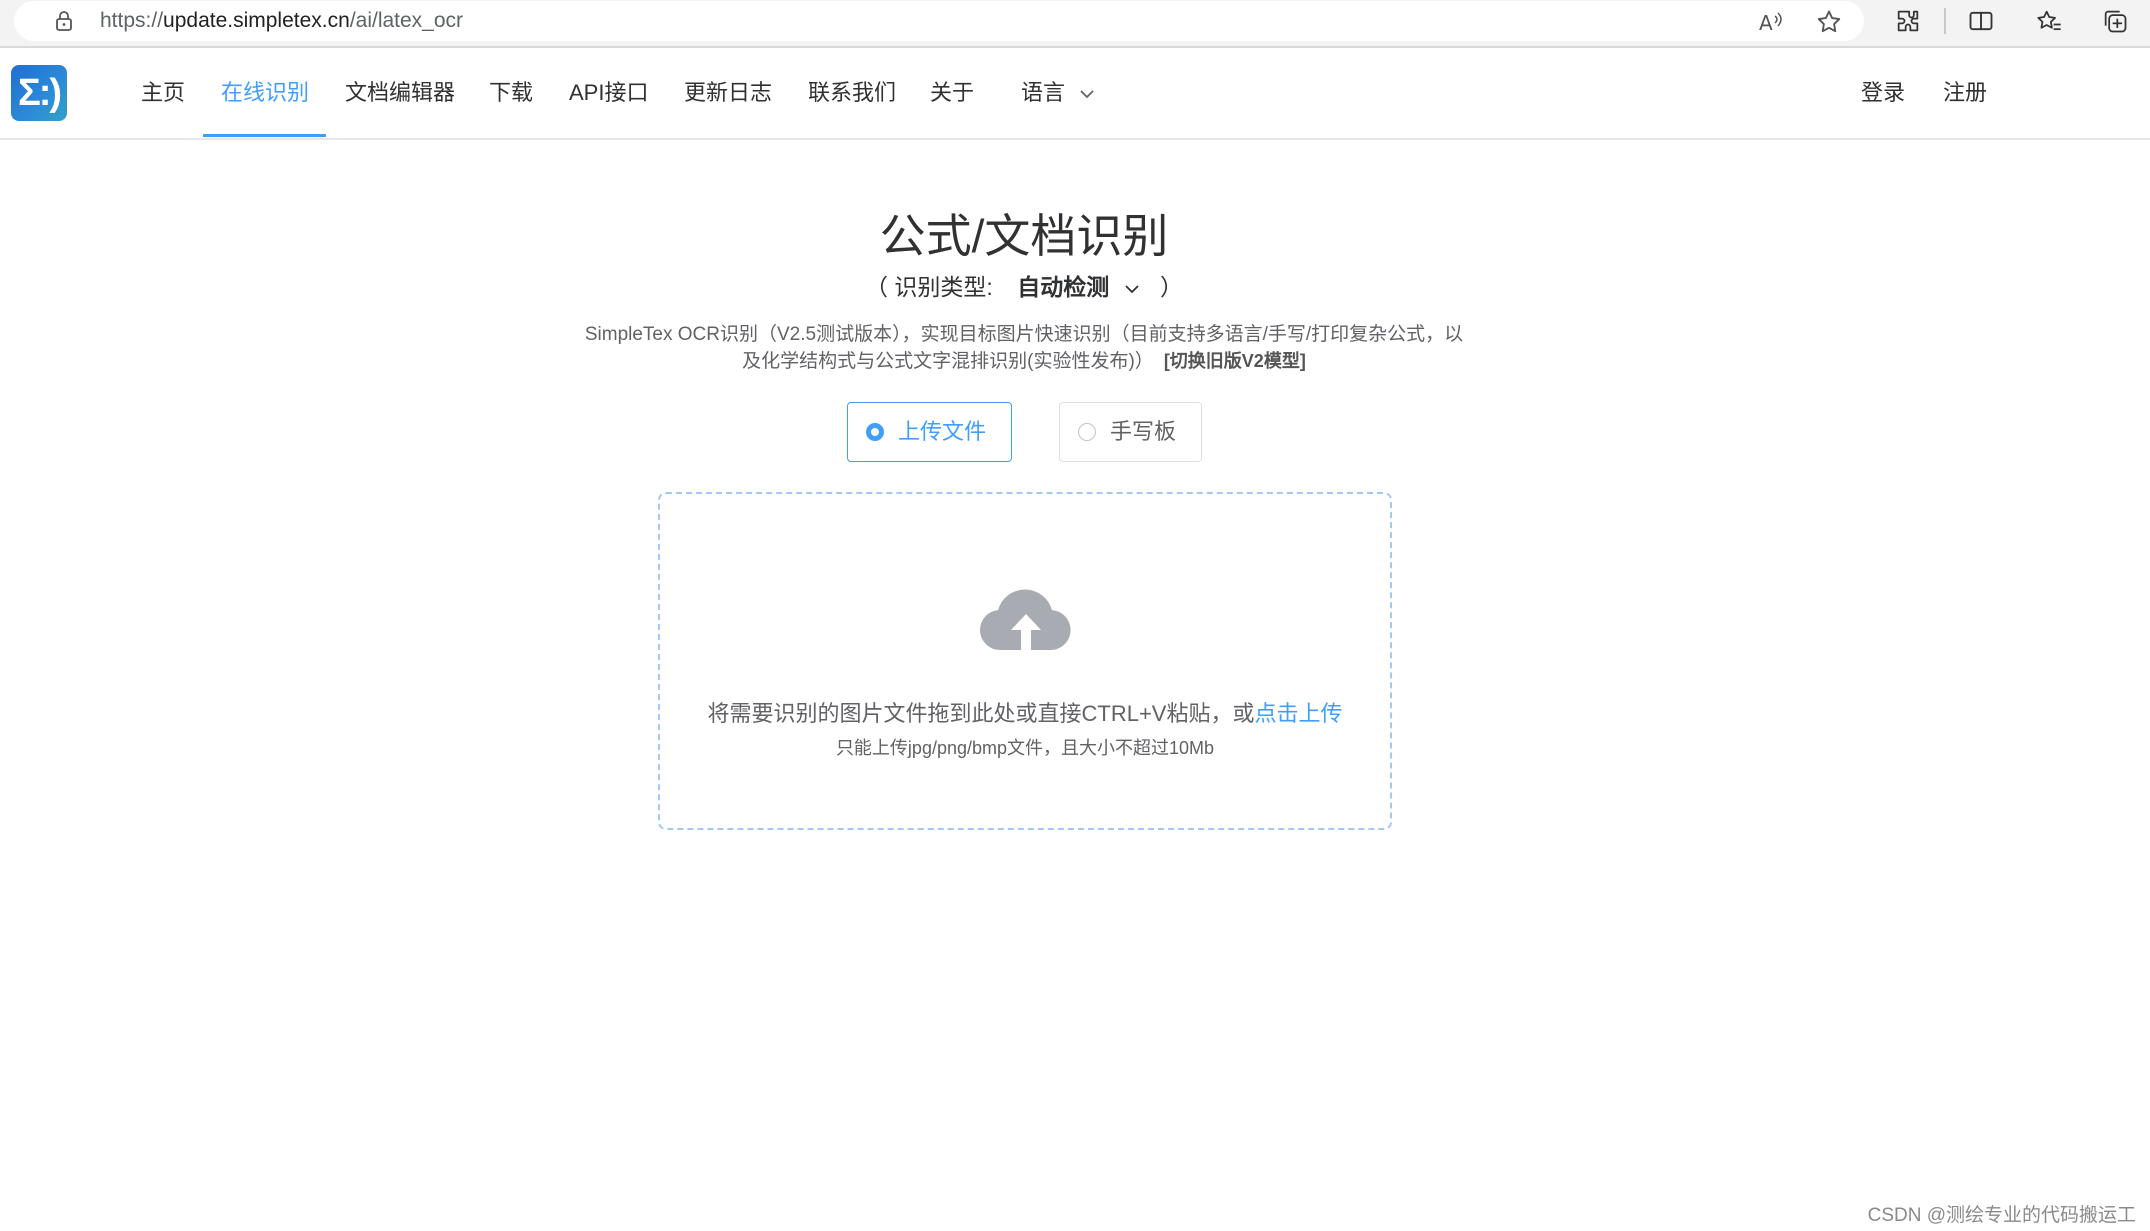 This screenshot has width=2150, height=1231. Describe the element at coordinates (852, 93) in the screenshot. I see `nav-contact: 联系我们` at that location.